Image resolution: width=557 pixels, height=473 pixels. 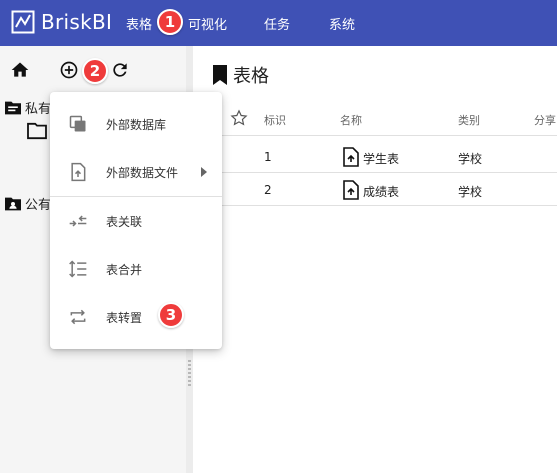 I want to click on bookmark-icon, so click(x=220, y=75).